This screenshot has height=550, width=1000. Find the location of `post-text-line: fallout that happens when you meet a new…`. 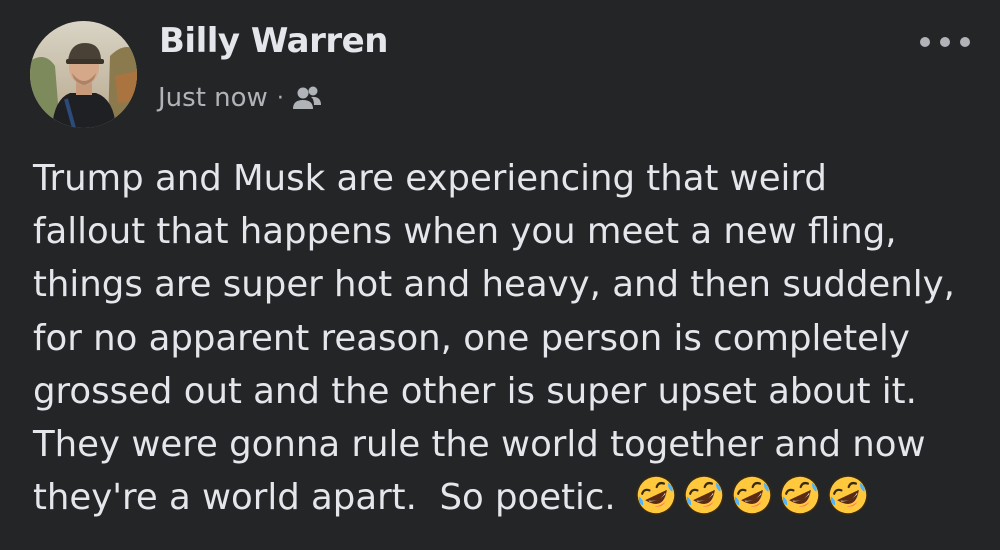

post-text-line: fallout that happens when you meet a new… is located at coordinates (465, 232).